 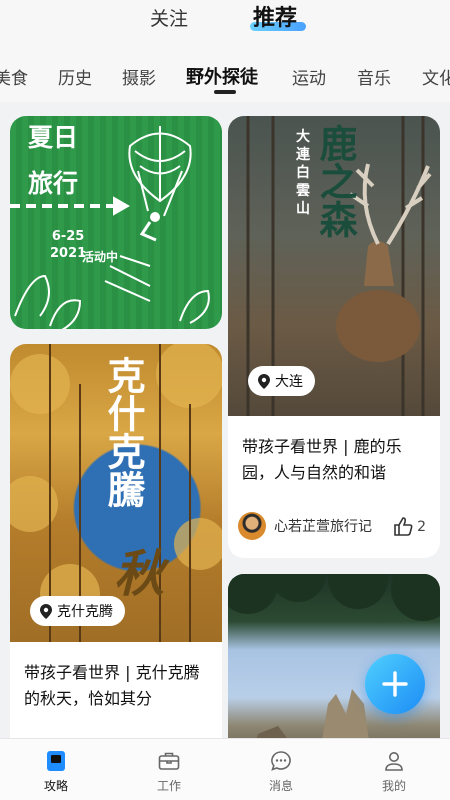 I want to click on nav-work: 工作, so click(x=169, y=771).